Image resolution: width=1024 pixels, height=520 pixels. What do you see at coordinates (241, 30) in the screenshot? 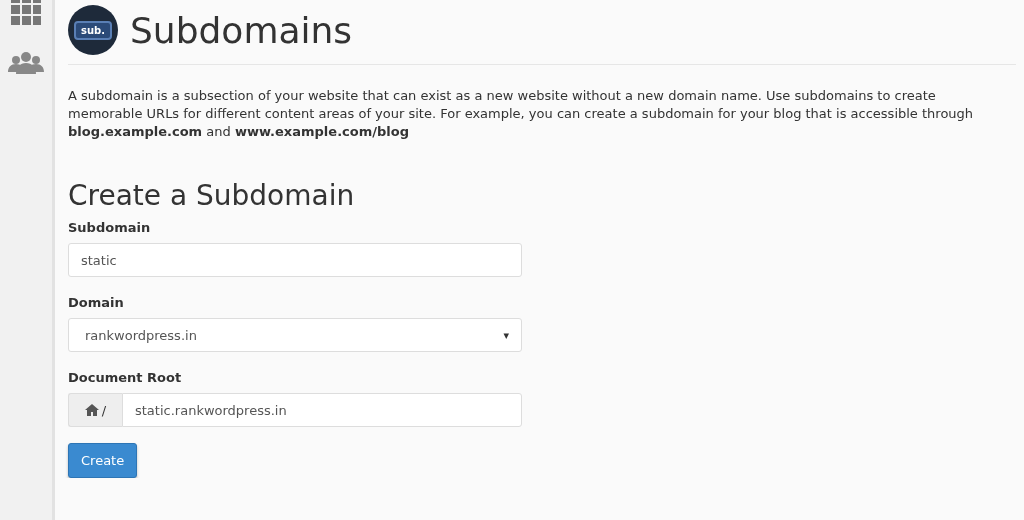
I see `page-title: Subdomains` at bounding box center [241, 30].